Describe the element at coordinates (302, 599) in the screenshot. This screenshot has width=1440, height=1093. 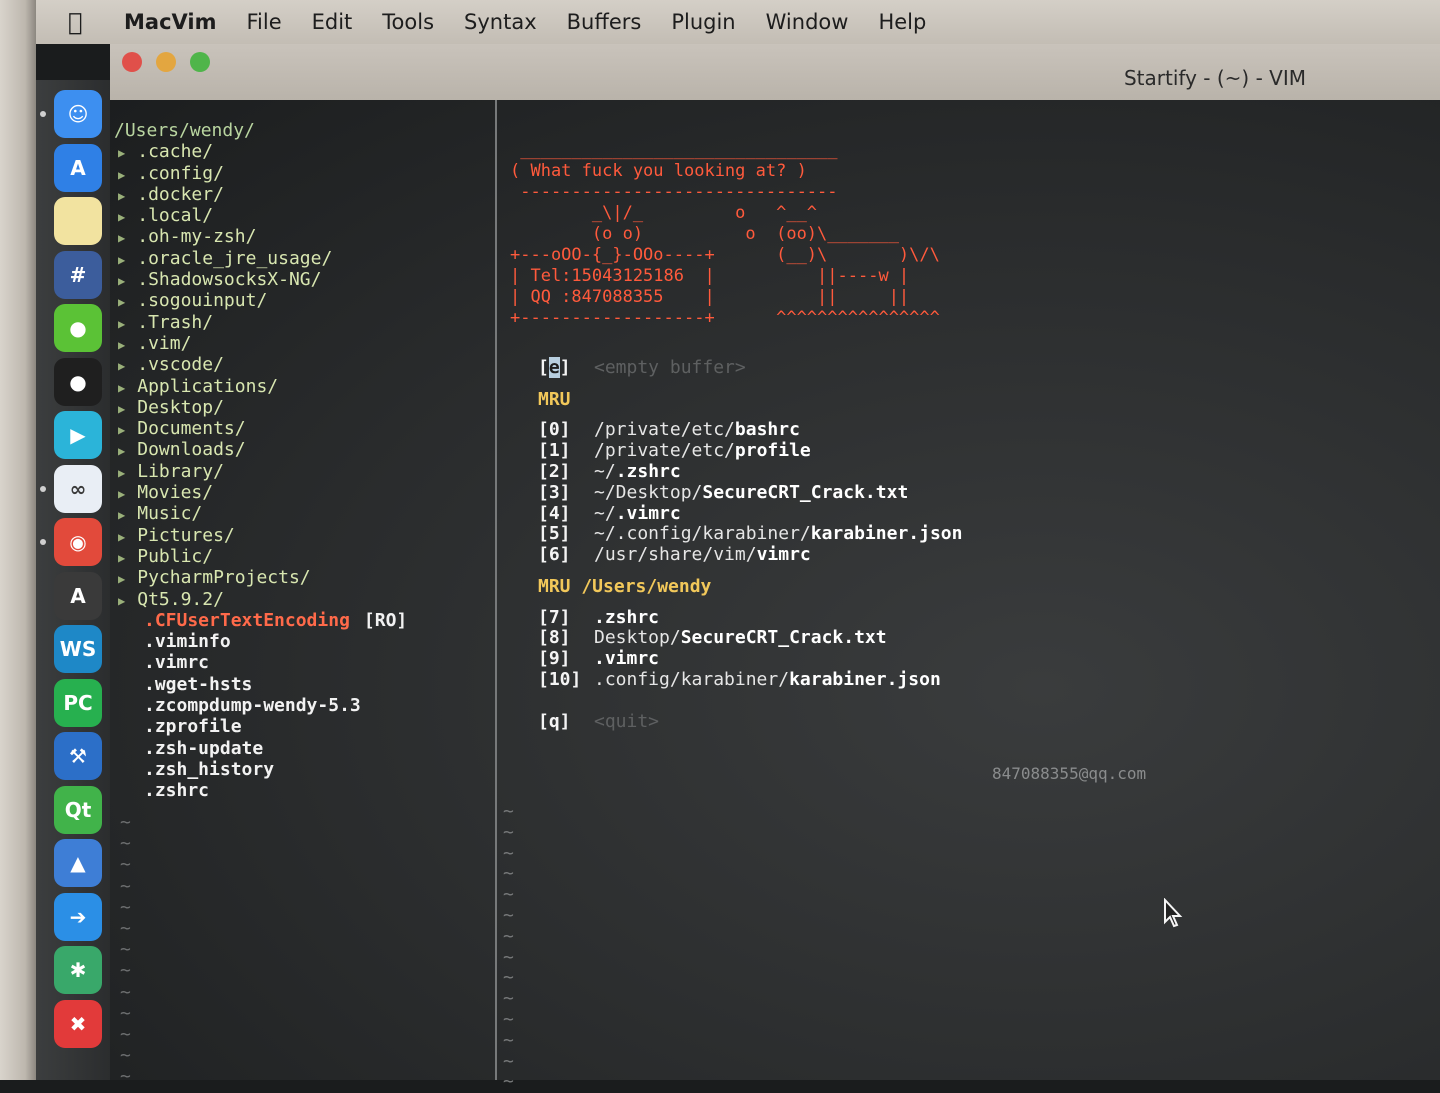
I see `tree-dir-item: ▶ Qt5.9.2/` at that location.